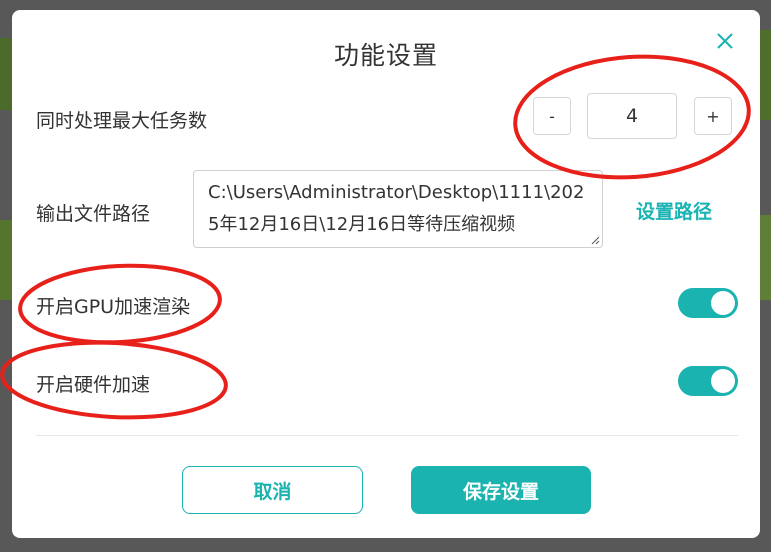 This screenshot has width=771, height=552. I want to click on increment-button: +, so click(713, 116).